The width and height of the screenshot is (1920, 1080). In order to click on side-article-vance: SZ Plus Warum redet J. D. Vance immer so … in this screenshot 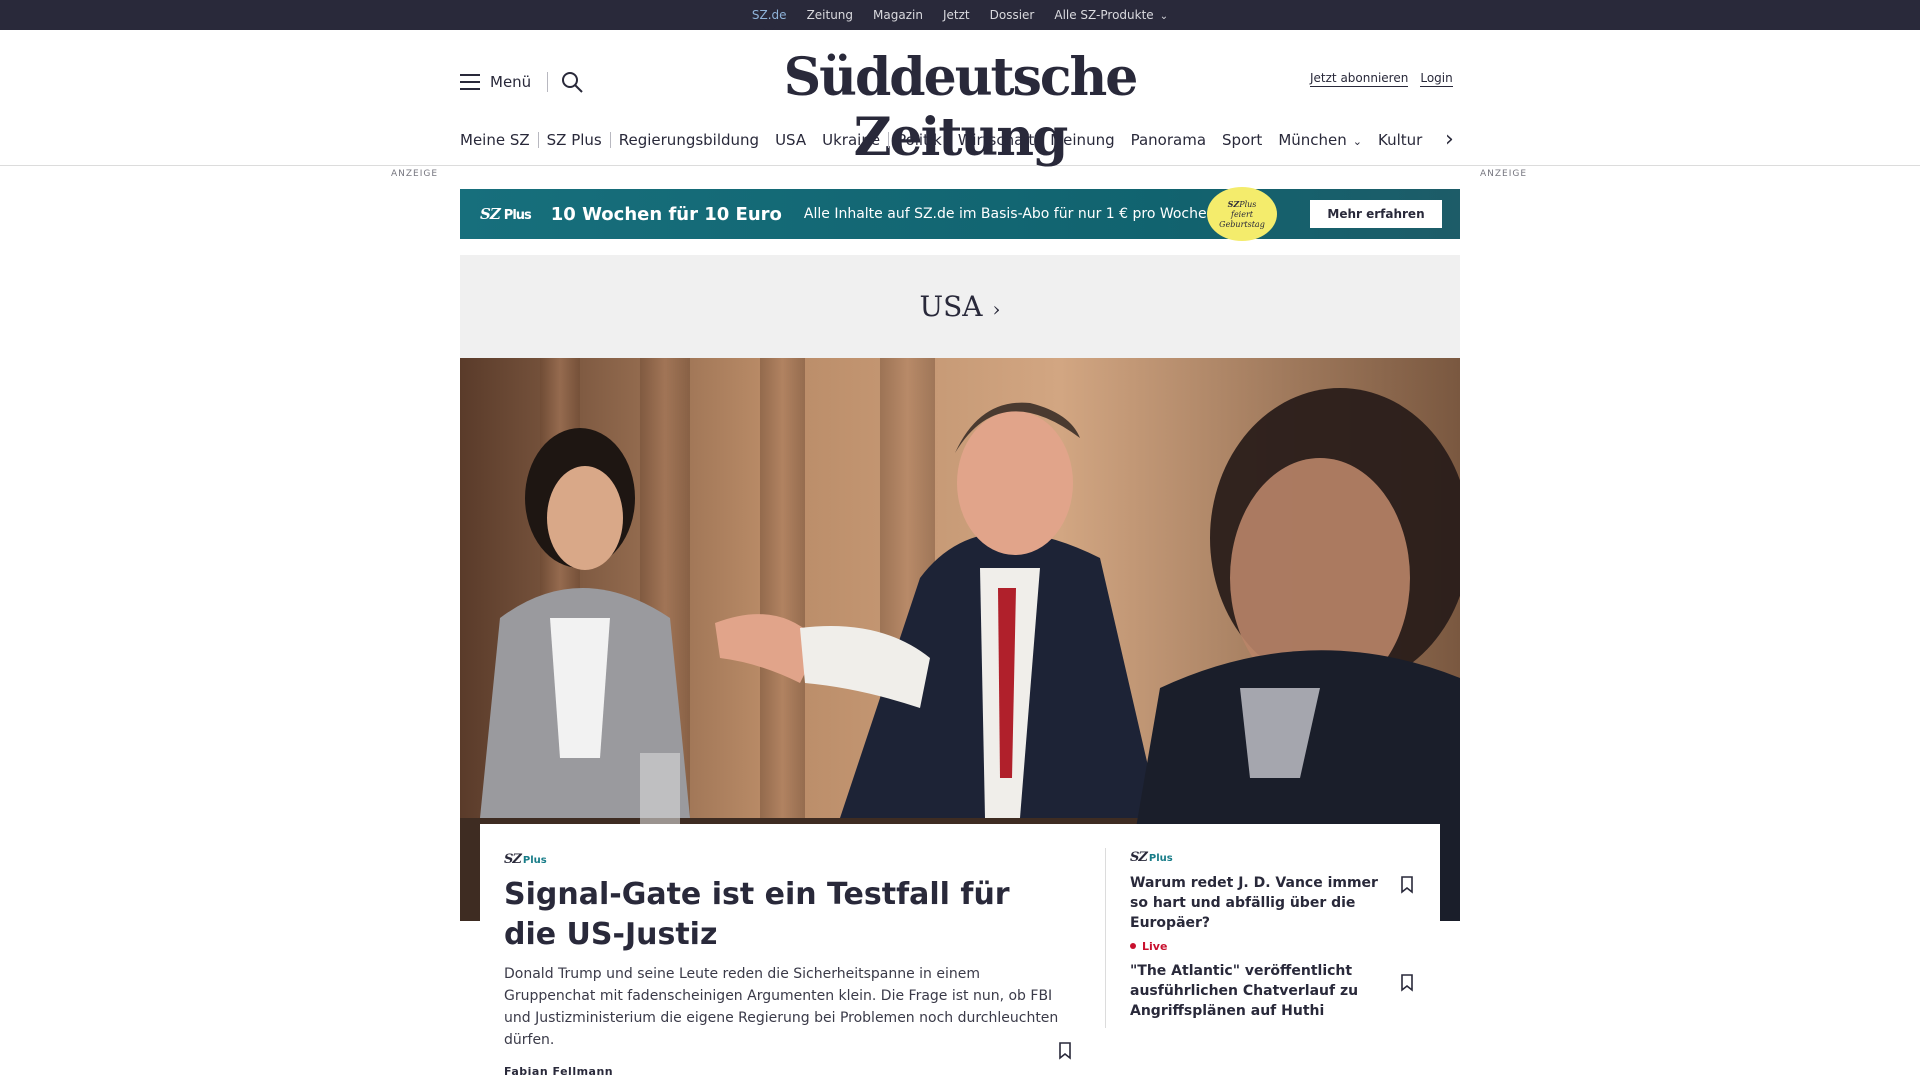, I will do `click(1264, 891)`.